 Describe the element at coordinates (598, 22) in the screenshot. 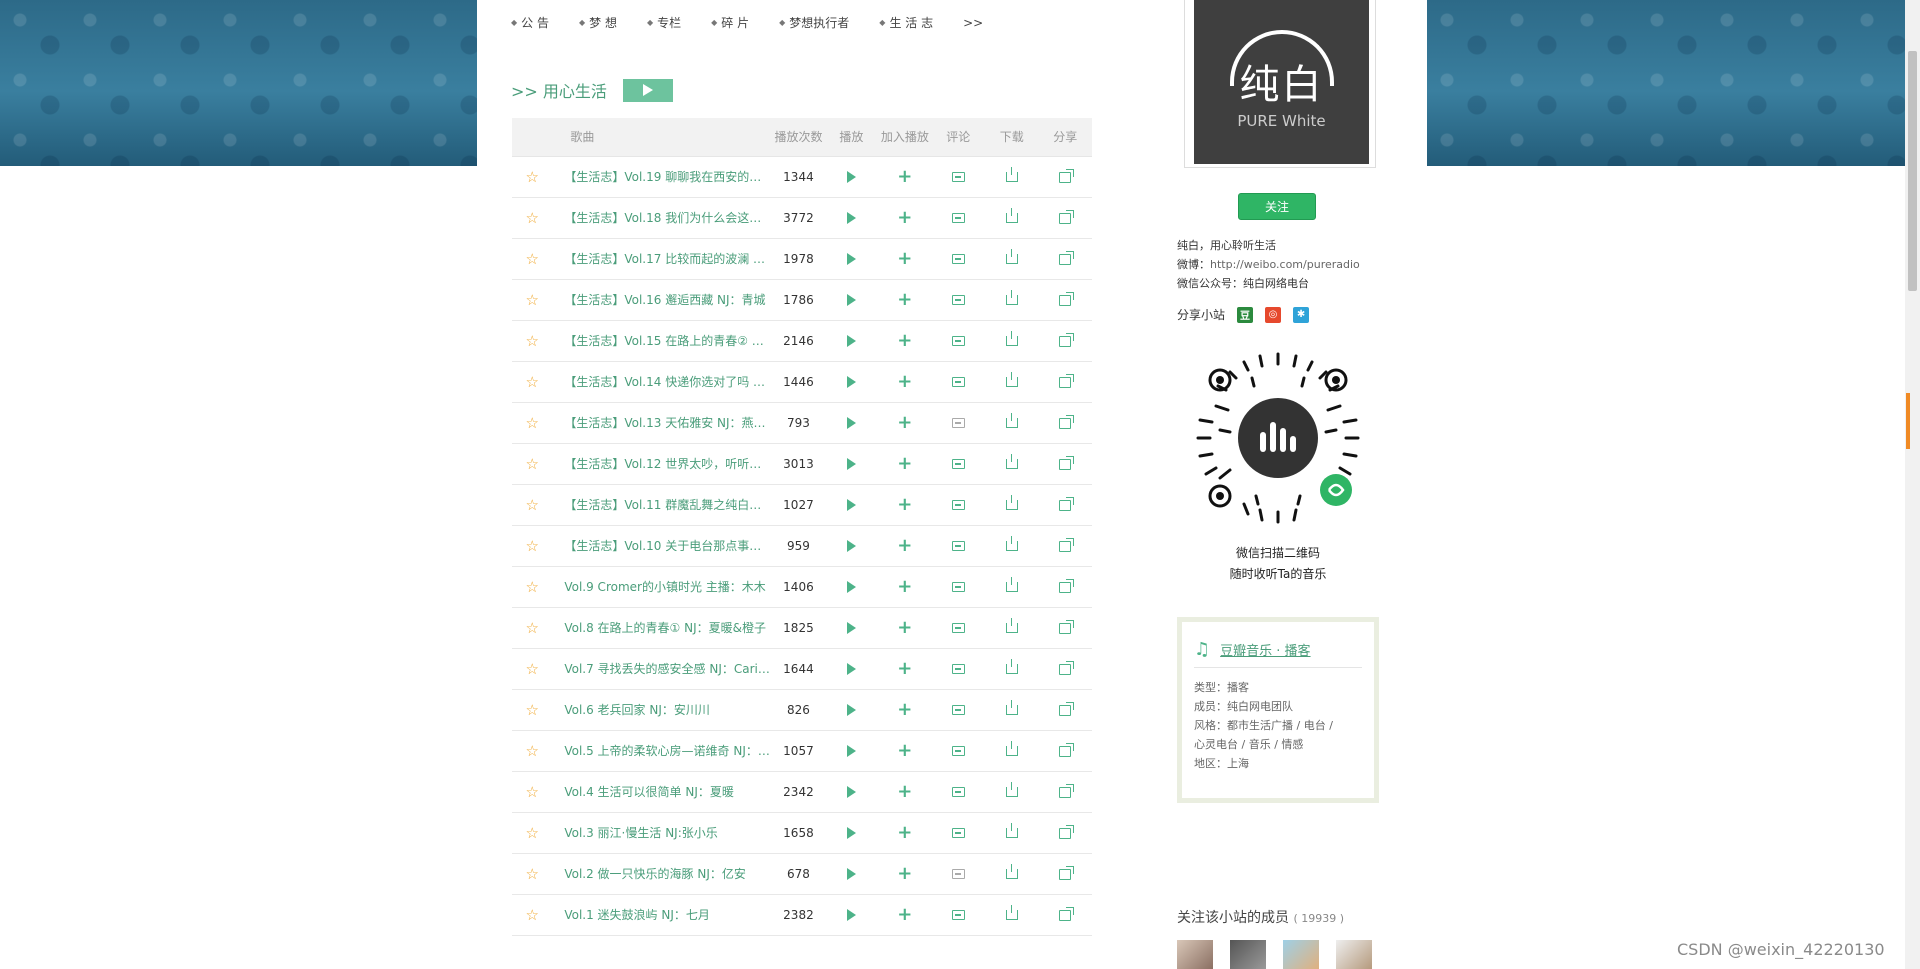

I see `nav-item-1: ◆ 梦 想` at that location.